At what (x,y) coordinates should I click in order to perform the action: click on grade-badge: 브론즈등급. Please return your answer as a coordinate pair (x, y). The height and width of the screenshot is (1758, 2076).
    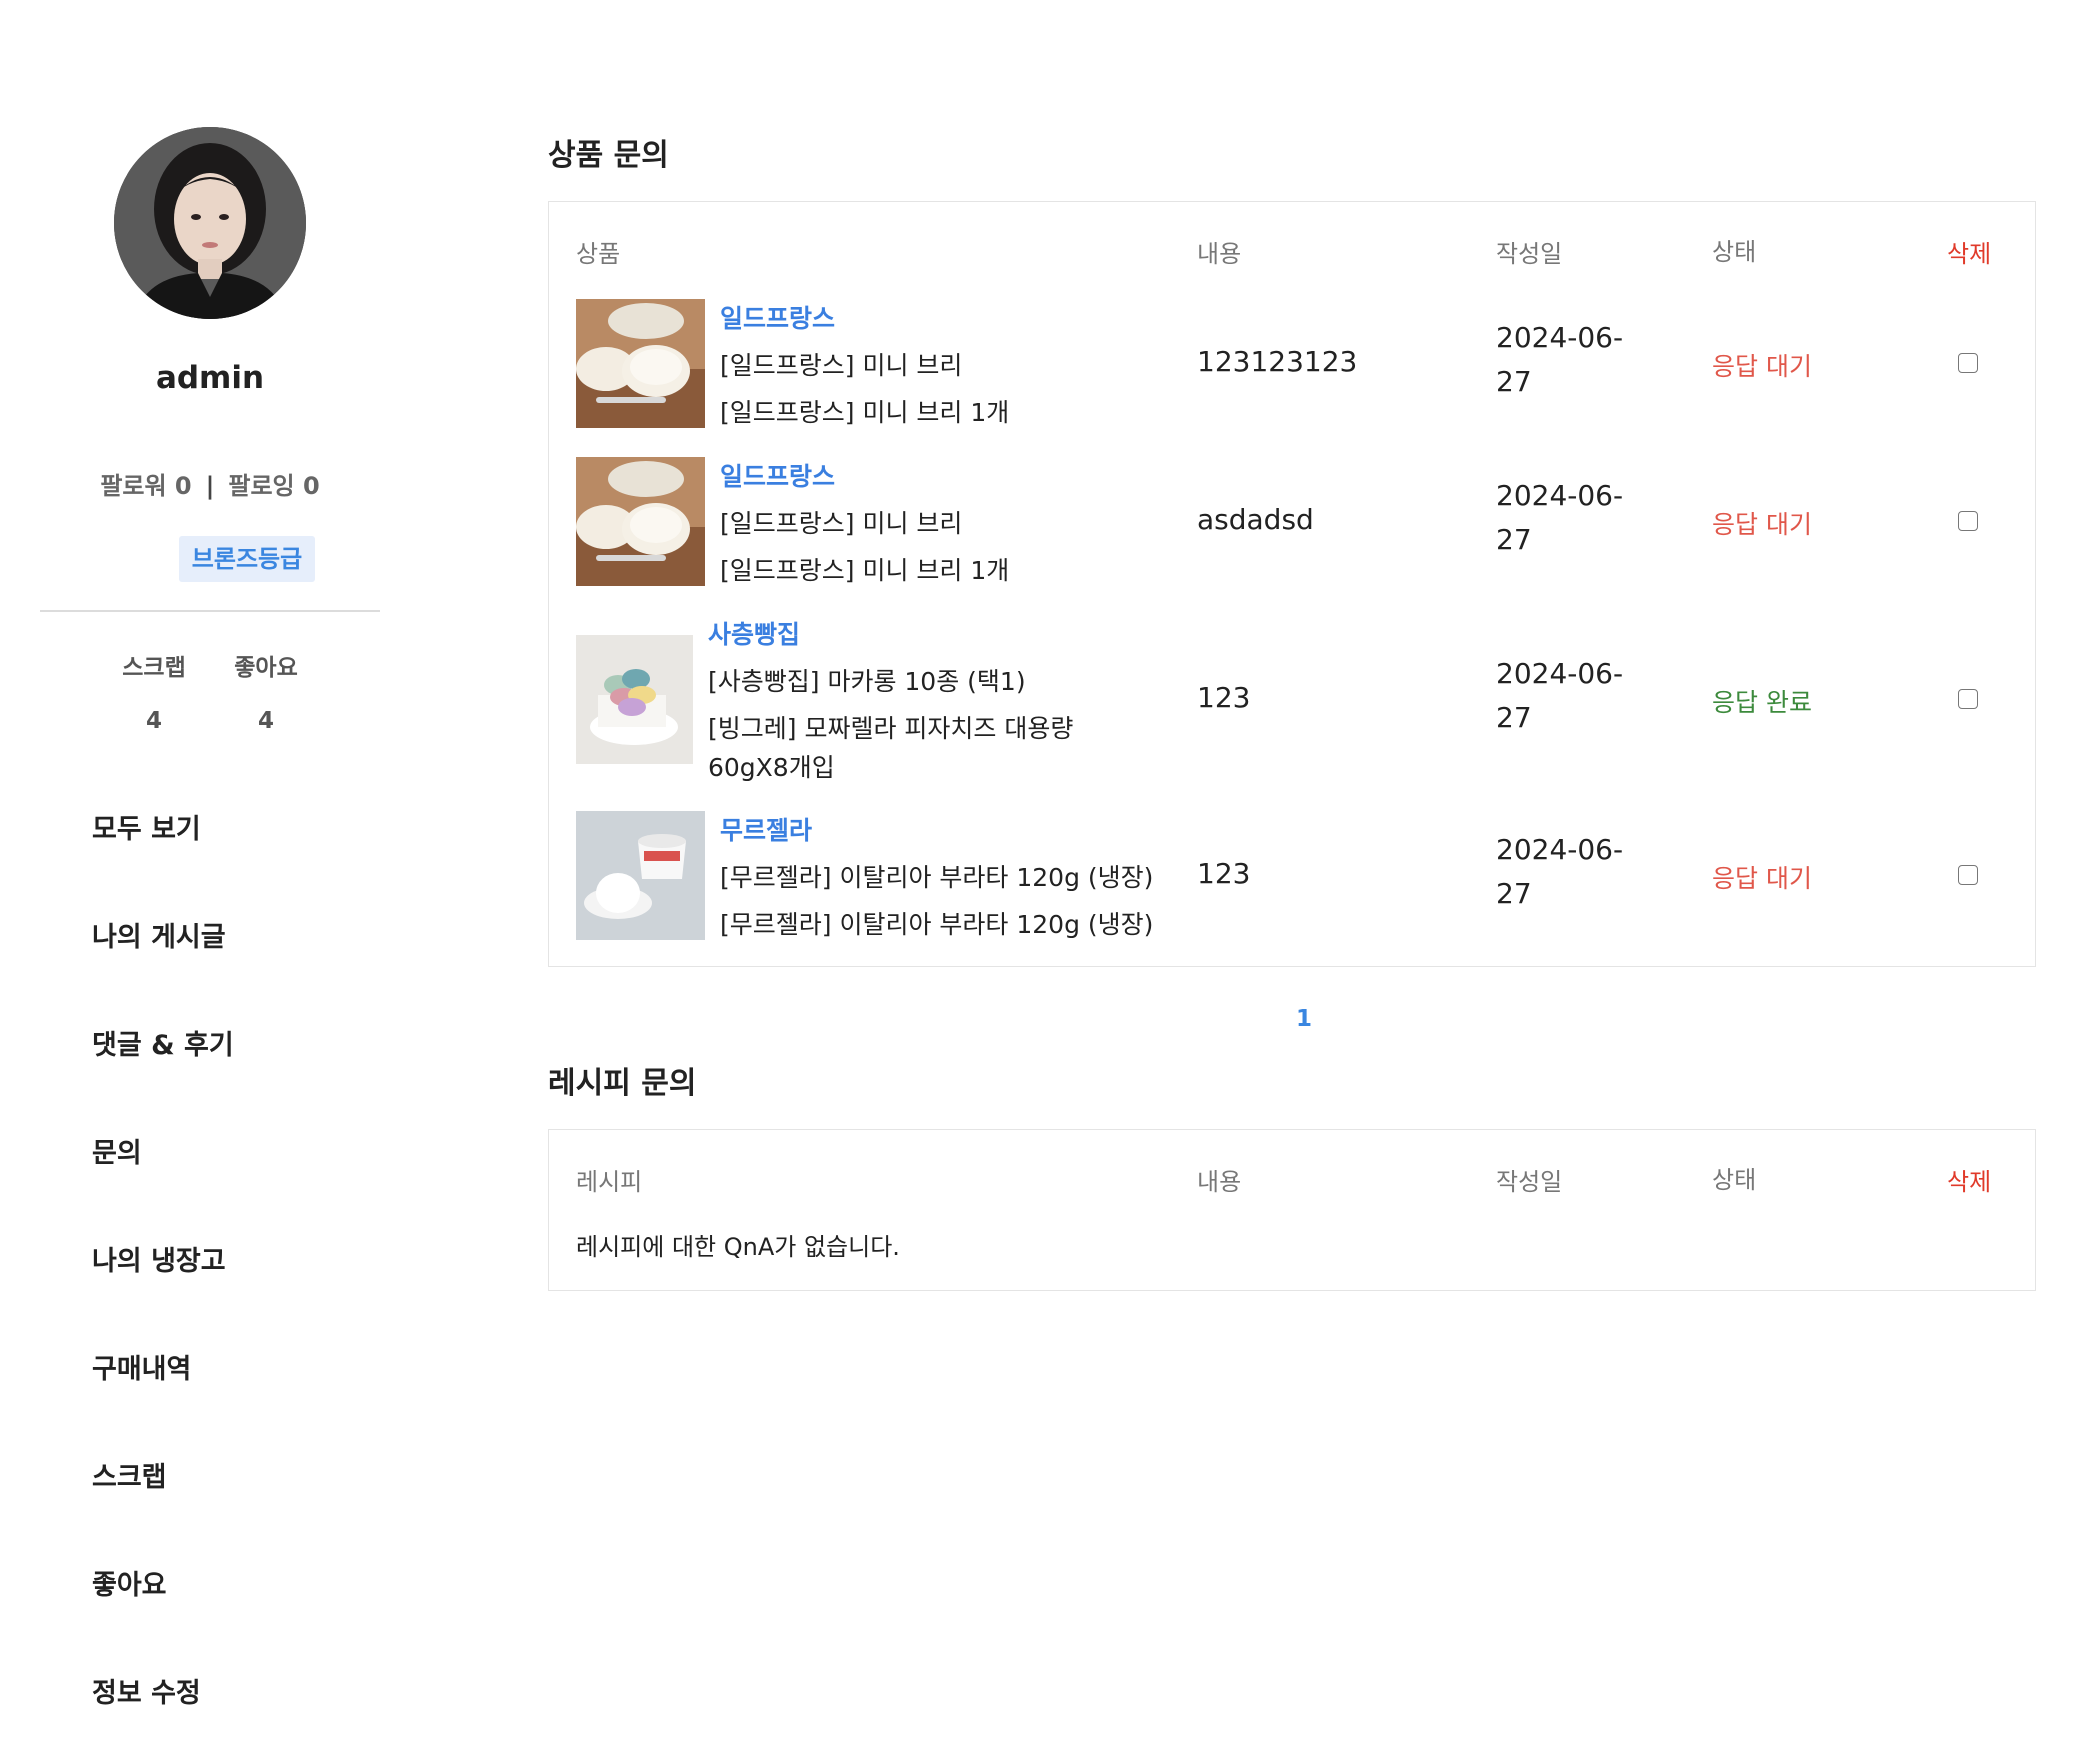
    Looking at the image, I should click on (247, 559).